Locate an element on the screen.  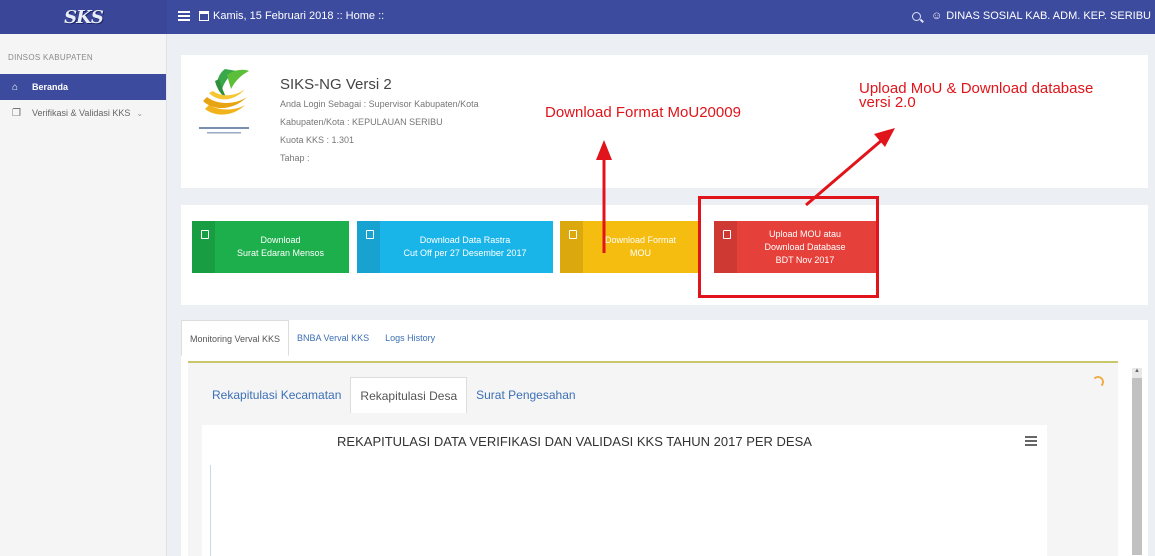
annotation-upload-line2: versi 2.0 is located at coordinates (887, 102).